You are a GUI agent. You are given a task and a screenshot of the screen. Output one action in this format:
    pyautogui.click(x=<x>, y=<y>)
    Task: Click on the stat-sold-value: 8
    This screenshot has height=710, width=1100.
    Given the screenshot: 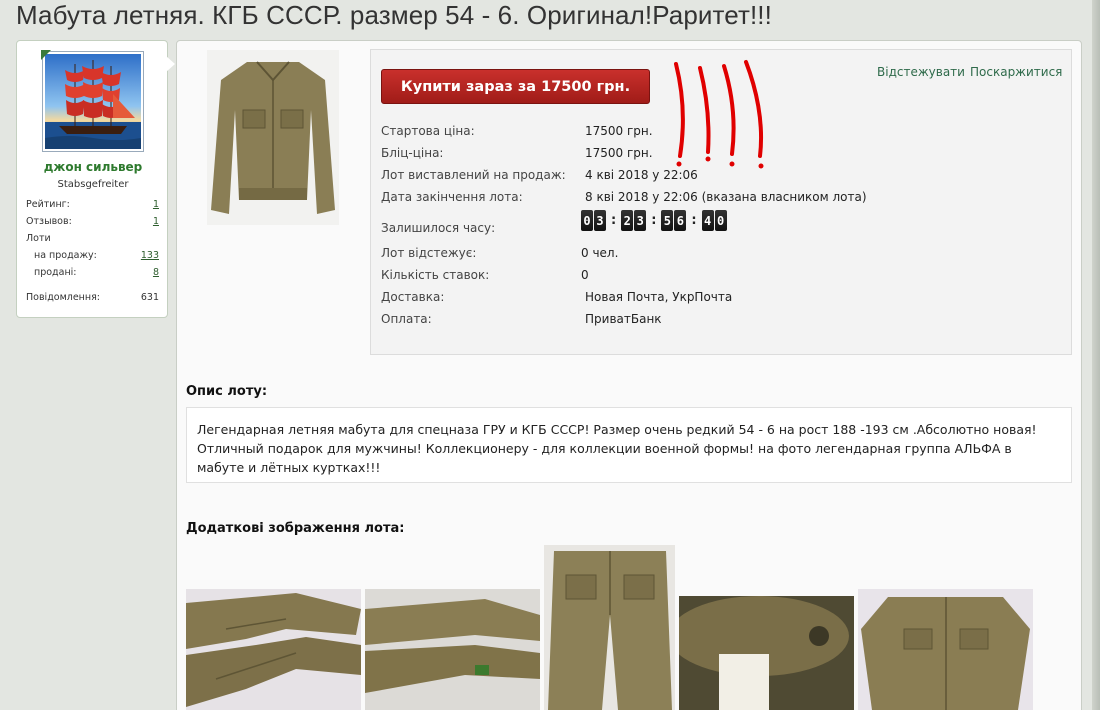 What is the action you would take?
    pyautogui.click(x=156, y=272)
    